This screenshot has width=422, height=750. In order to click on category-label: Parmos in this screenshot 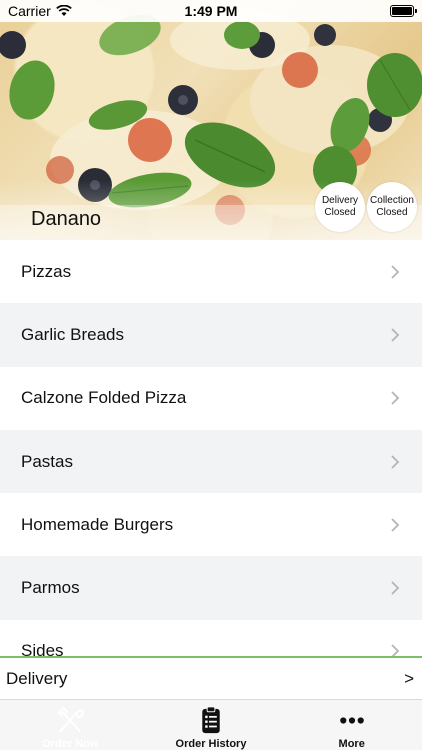, I will do `click(50, 588)`.